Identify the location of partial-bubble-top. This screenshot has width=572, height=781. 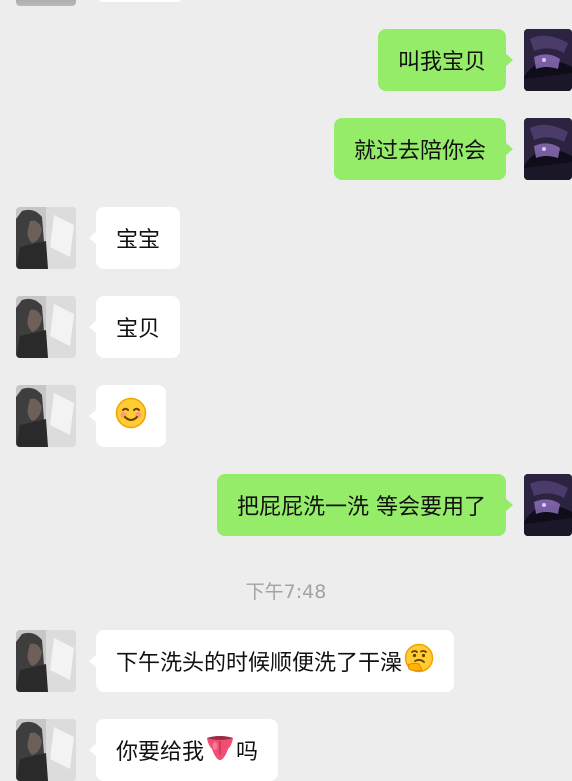
(140, 1).